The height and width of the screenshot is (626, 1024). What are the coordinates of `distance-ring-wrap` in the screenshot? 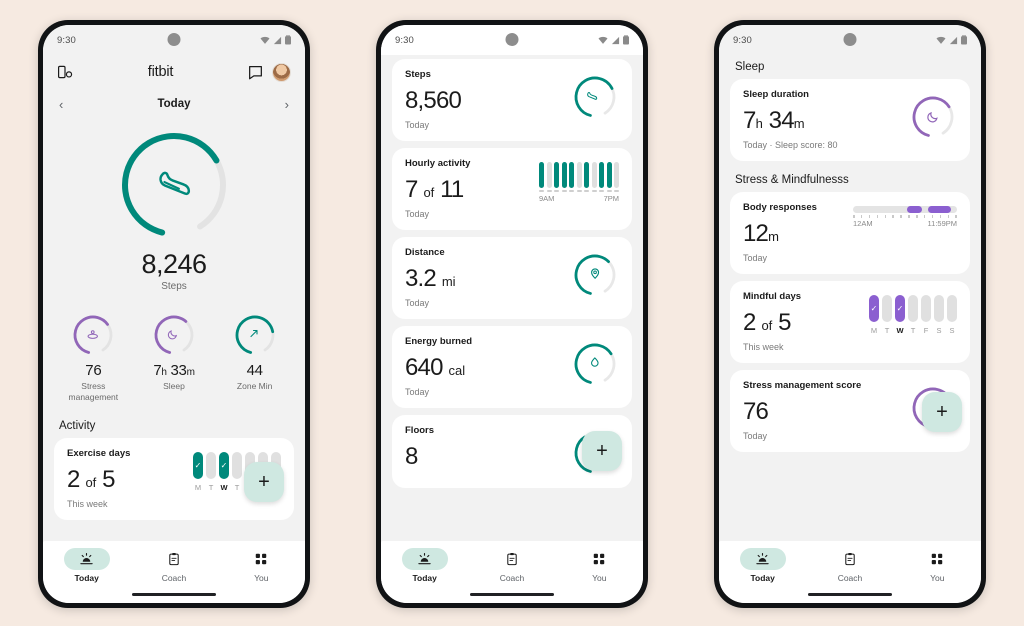 It's located at (595, 273).